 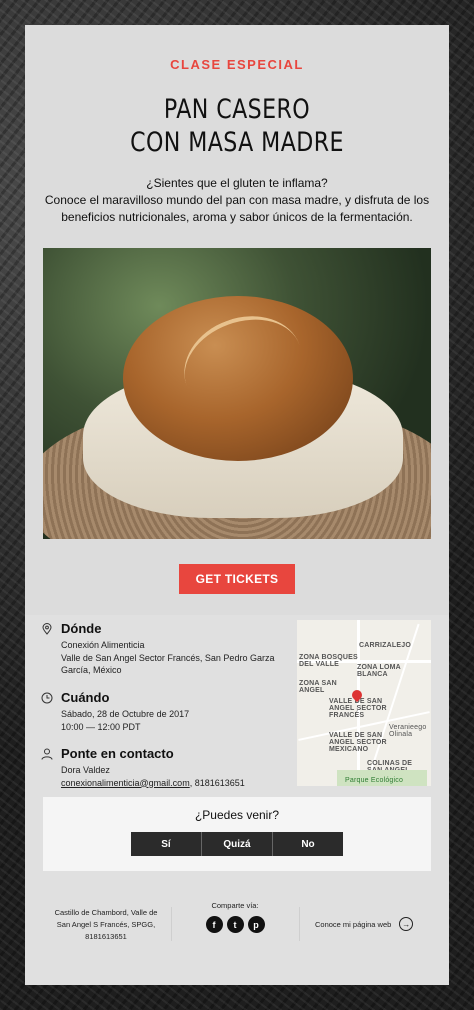 I want to click on map-label: ZONA LOMA BLANCA, so click(x=379, y=671).